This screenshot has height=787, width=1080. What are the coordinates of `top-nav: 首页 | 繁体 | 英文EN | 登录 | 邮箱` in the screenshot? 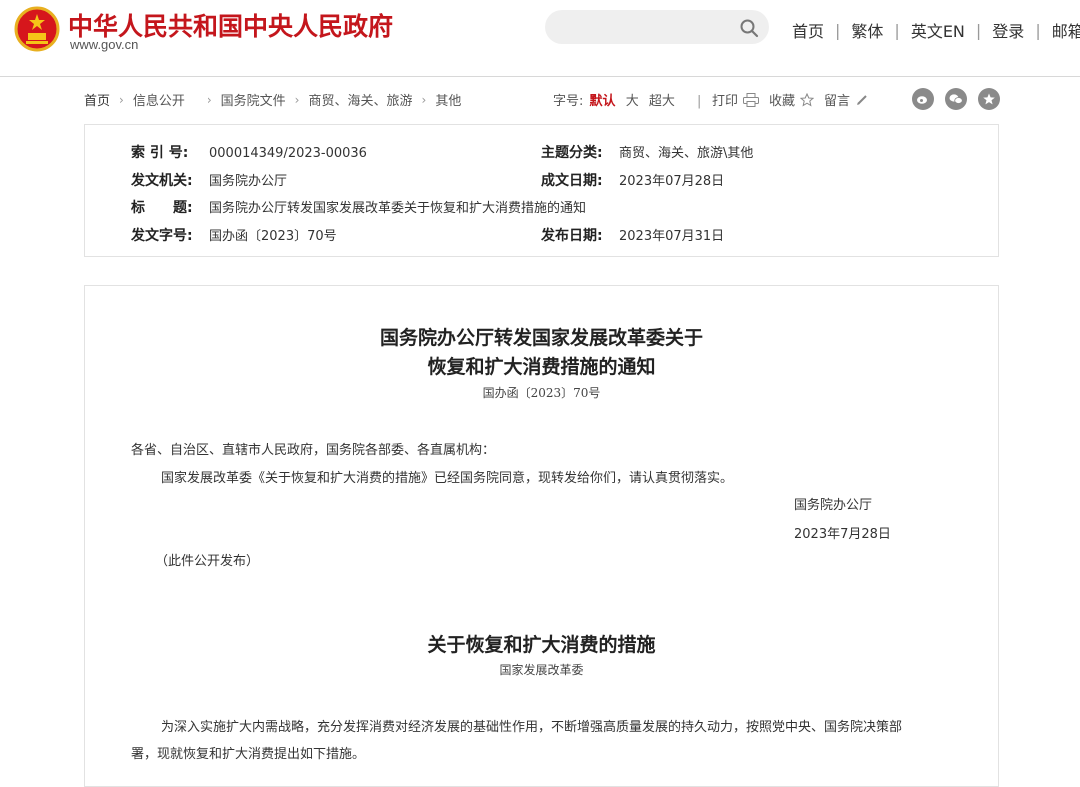 It's located at (936, 30).